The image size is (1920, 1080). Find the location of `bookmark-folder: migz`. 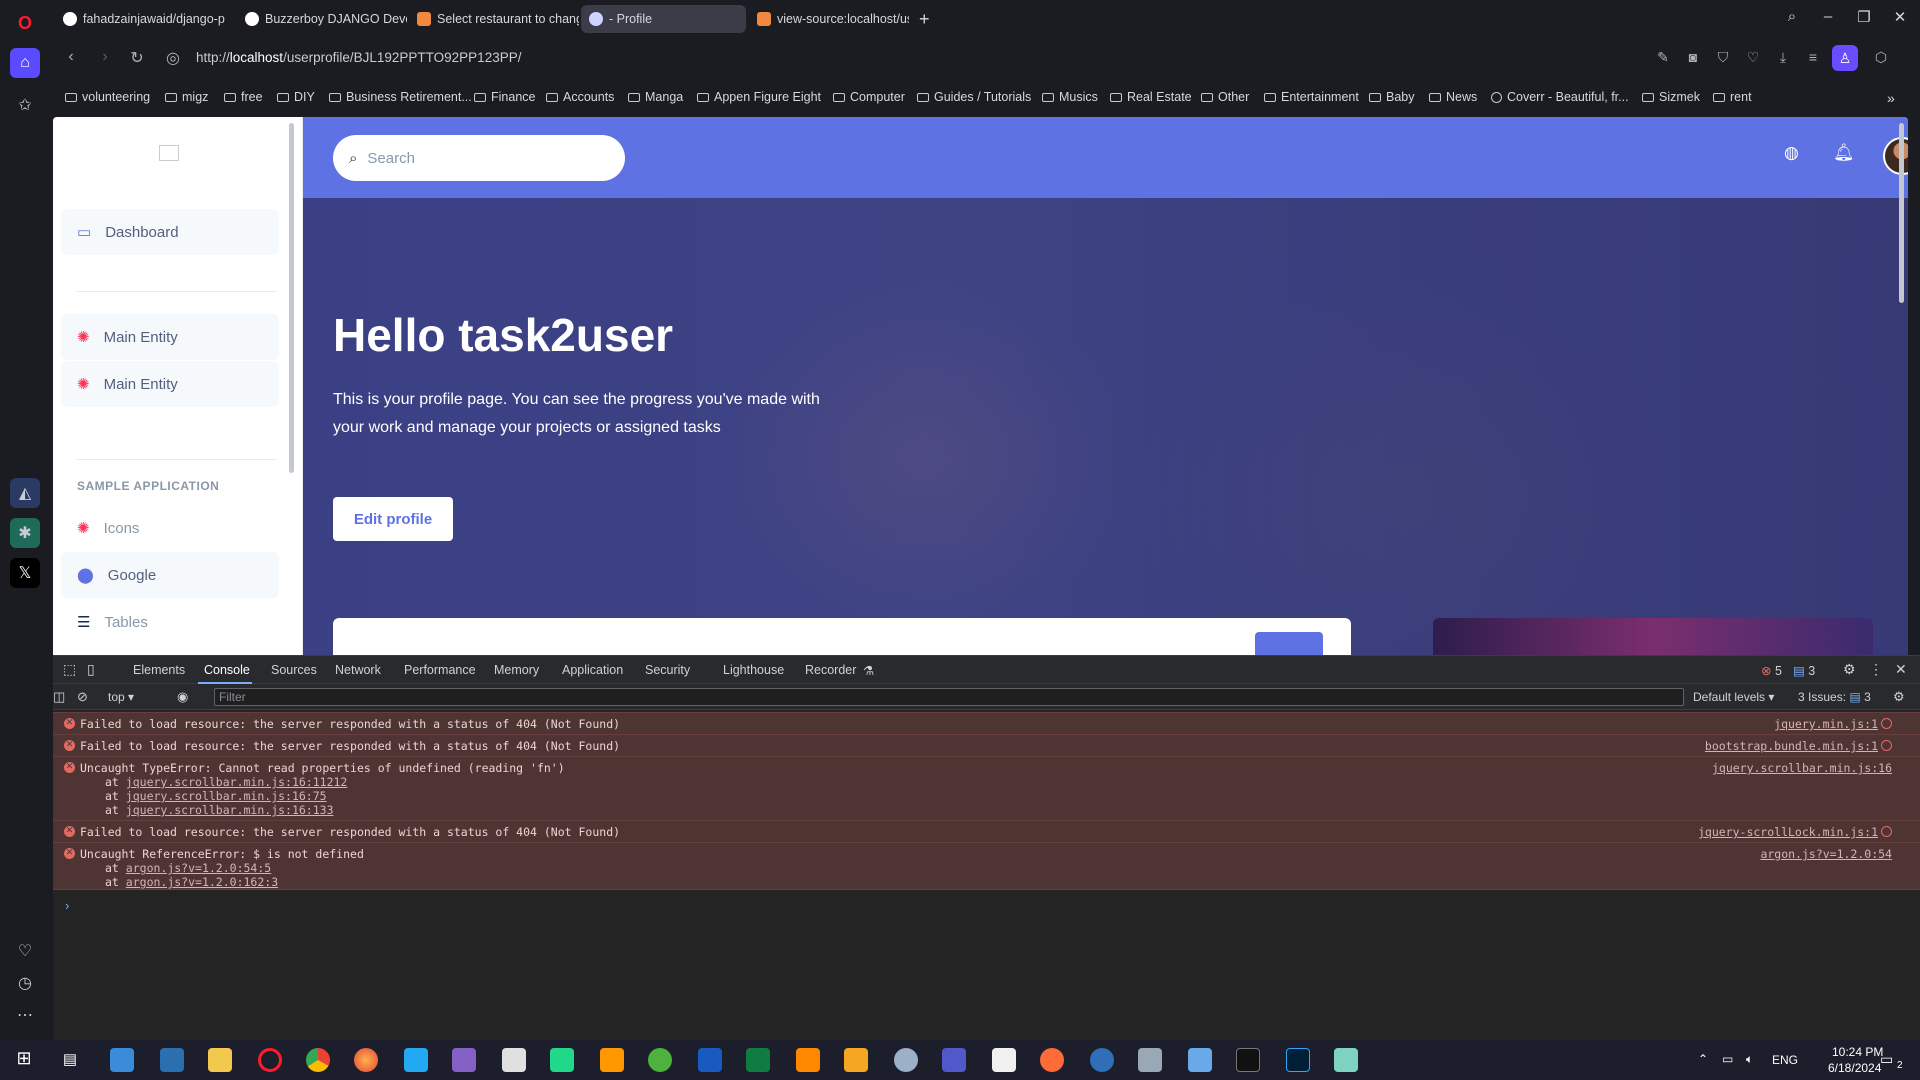

bookmark-folder: migz is located at coordinates (186, 97).